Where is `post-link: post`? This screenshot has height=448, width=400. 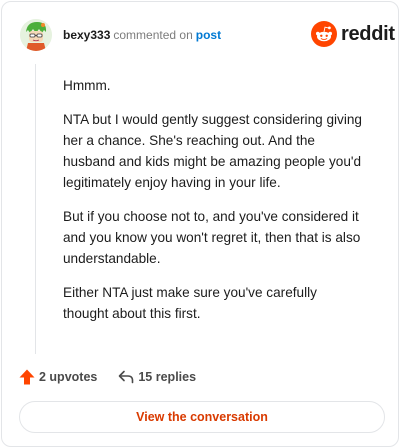 post-link: post is located at coordinates (208, 35).